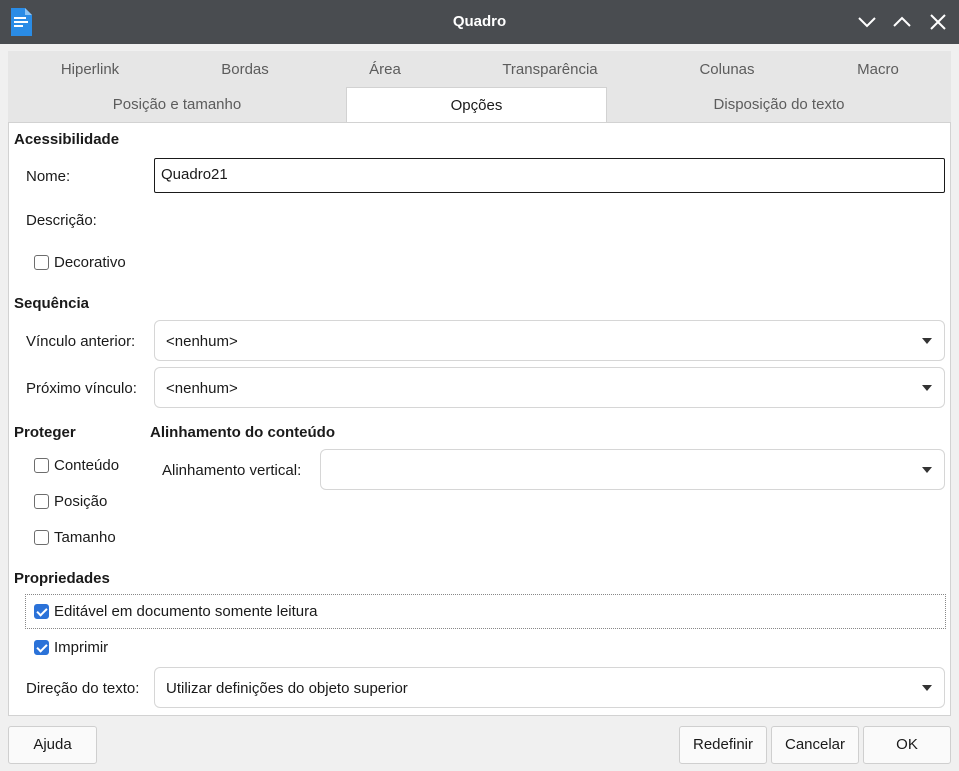  What do you see at coordinates (62, 578) in the screenshot?
I see `properties-heading: Propriedades` at bounding box center [62, 578].